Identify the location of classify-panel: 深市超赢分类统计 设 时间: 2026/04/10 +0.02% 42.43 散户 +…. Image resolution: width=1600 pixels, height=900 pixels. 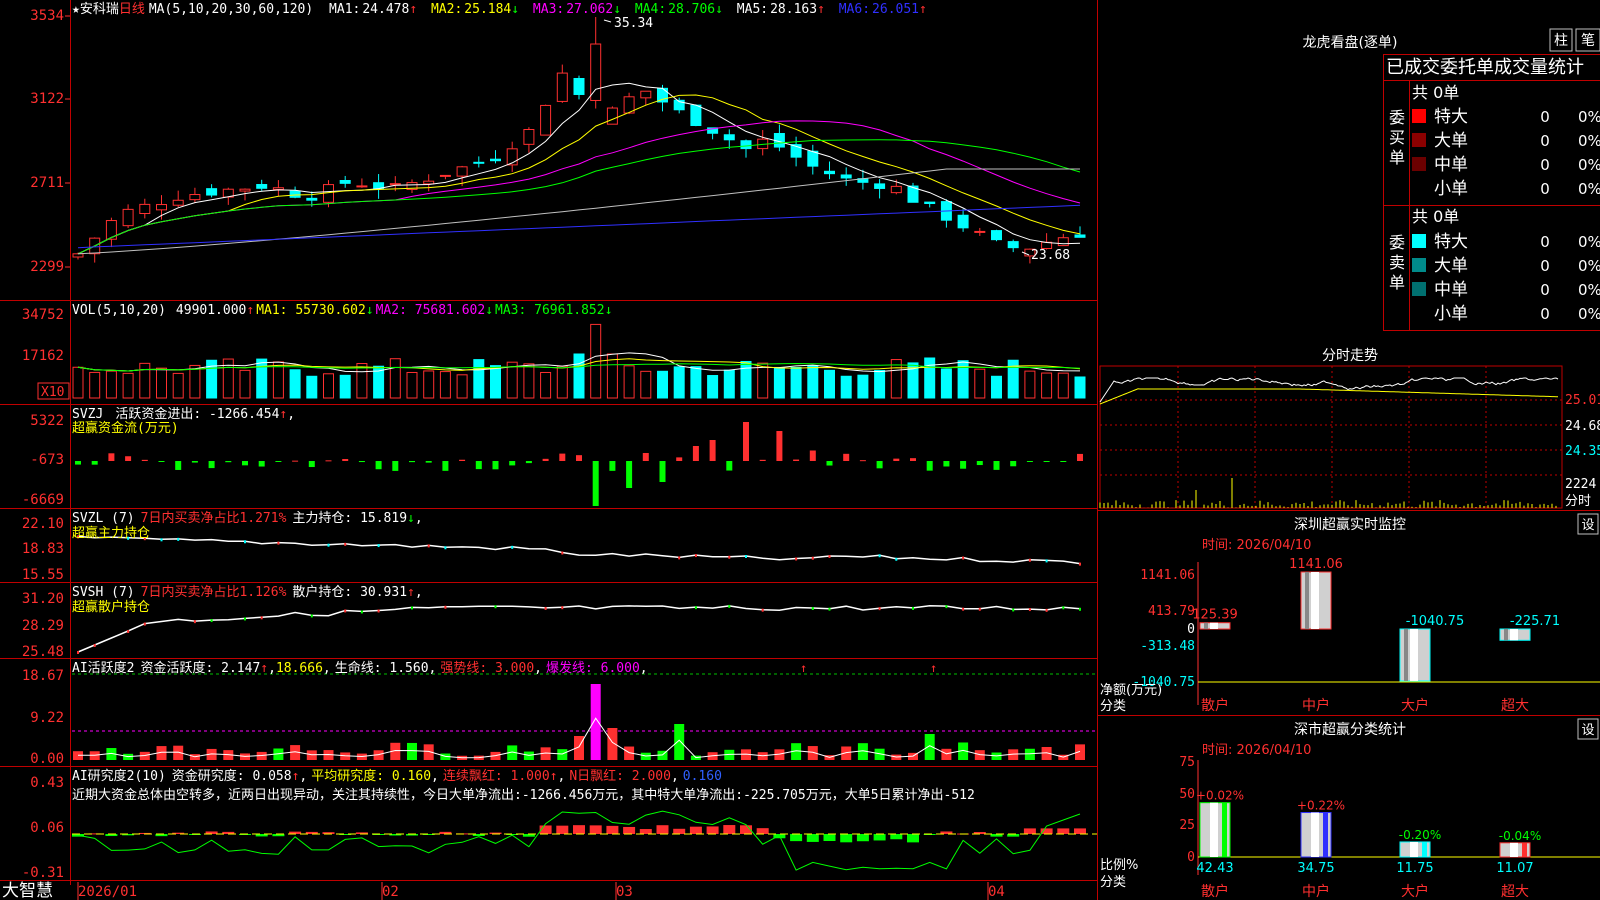
(1350, 809).